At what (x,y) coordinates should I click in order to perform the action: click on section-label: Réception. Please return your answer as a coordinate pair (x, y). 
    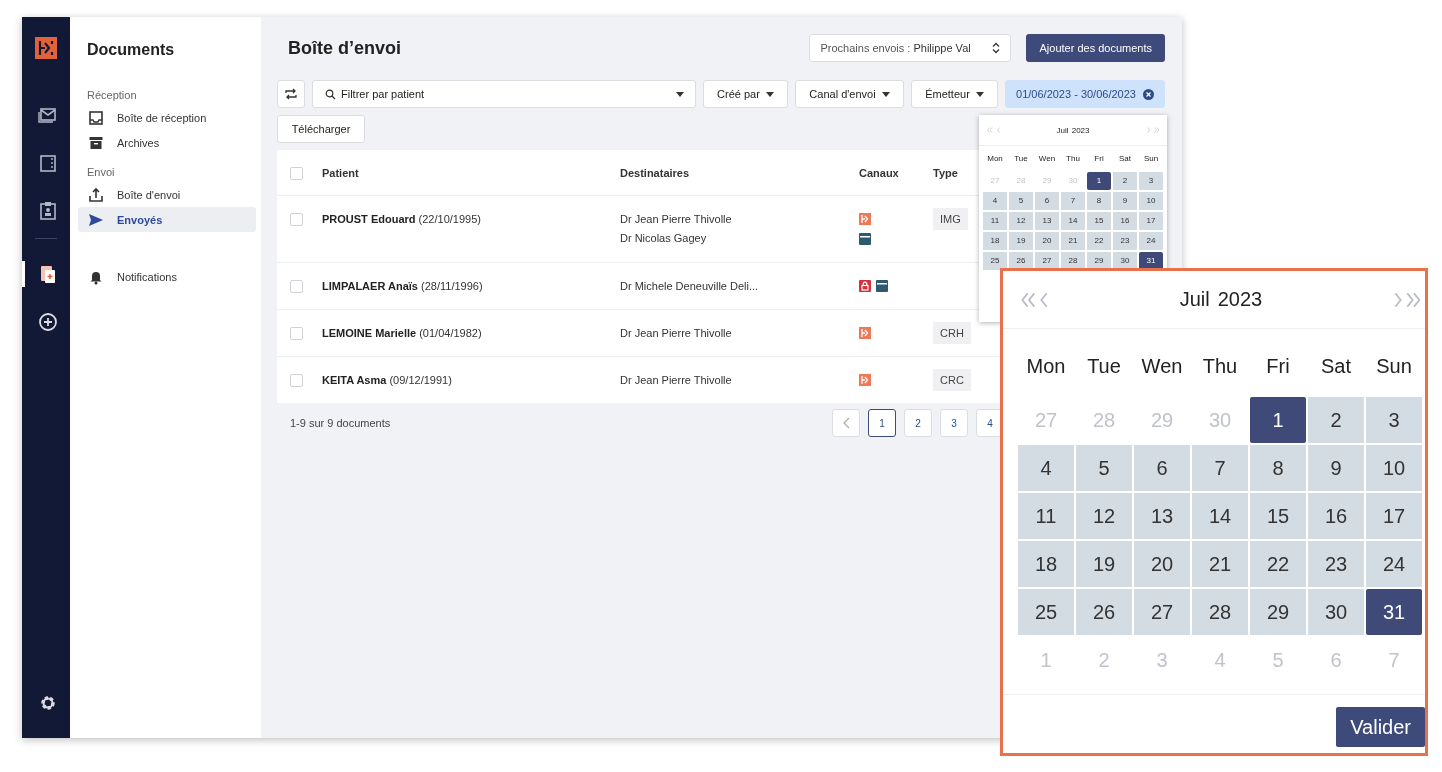
    Looking at the image, I should click on (112, 95).